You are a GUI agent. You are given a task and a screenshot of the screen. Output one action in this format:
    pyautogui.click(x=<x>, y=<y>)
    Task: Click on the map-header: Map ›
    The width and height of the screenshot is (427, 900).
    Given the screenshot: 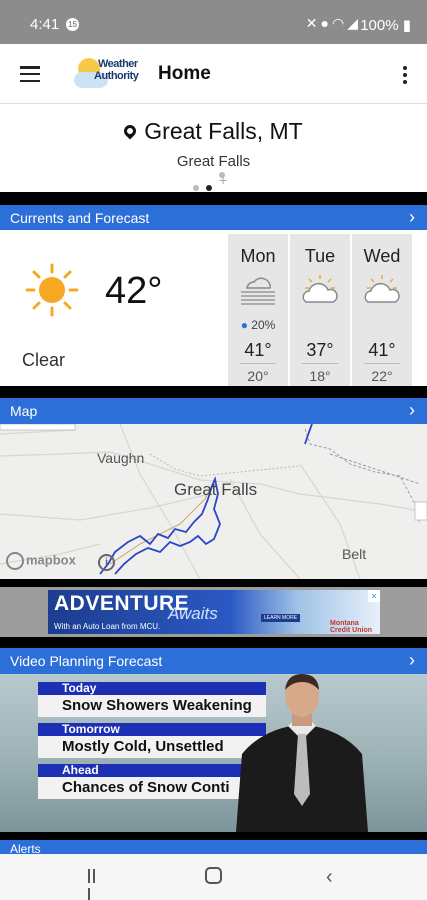 What is the action you would take?
    pyautogui.click(x=213, y=411)
    